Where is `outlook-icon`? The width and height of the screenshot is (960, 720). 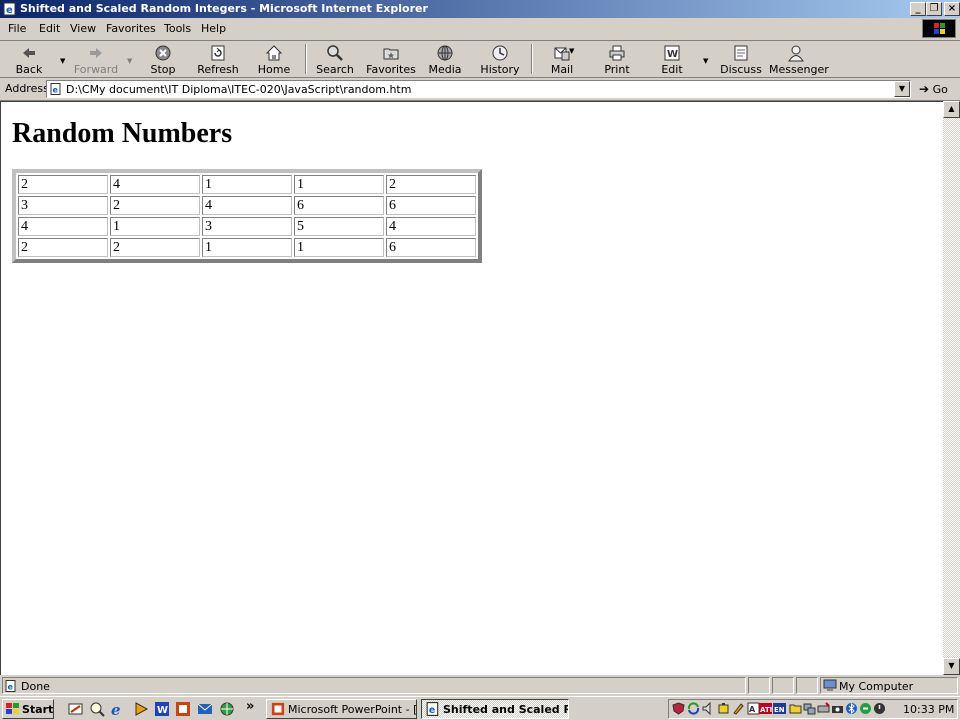 outlook-icon is located at coordinates (205, 709).